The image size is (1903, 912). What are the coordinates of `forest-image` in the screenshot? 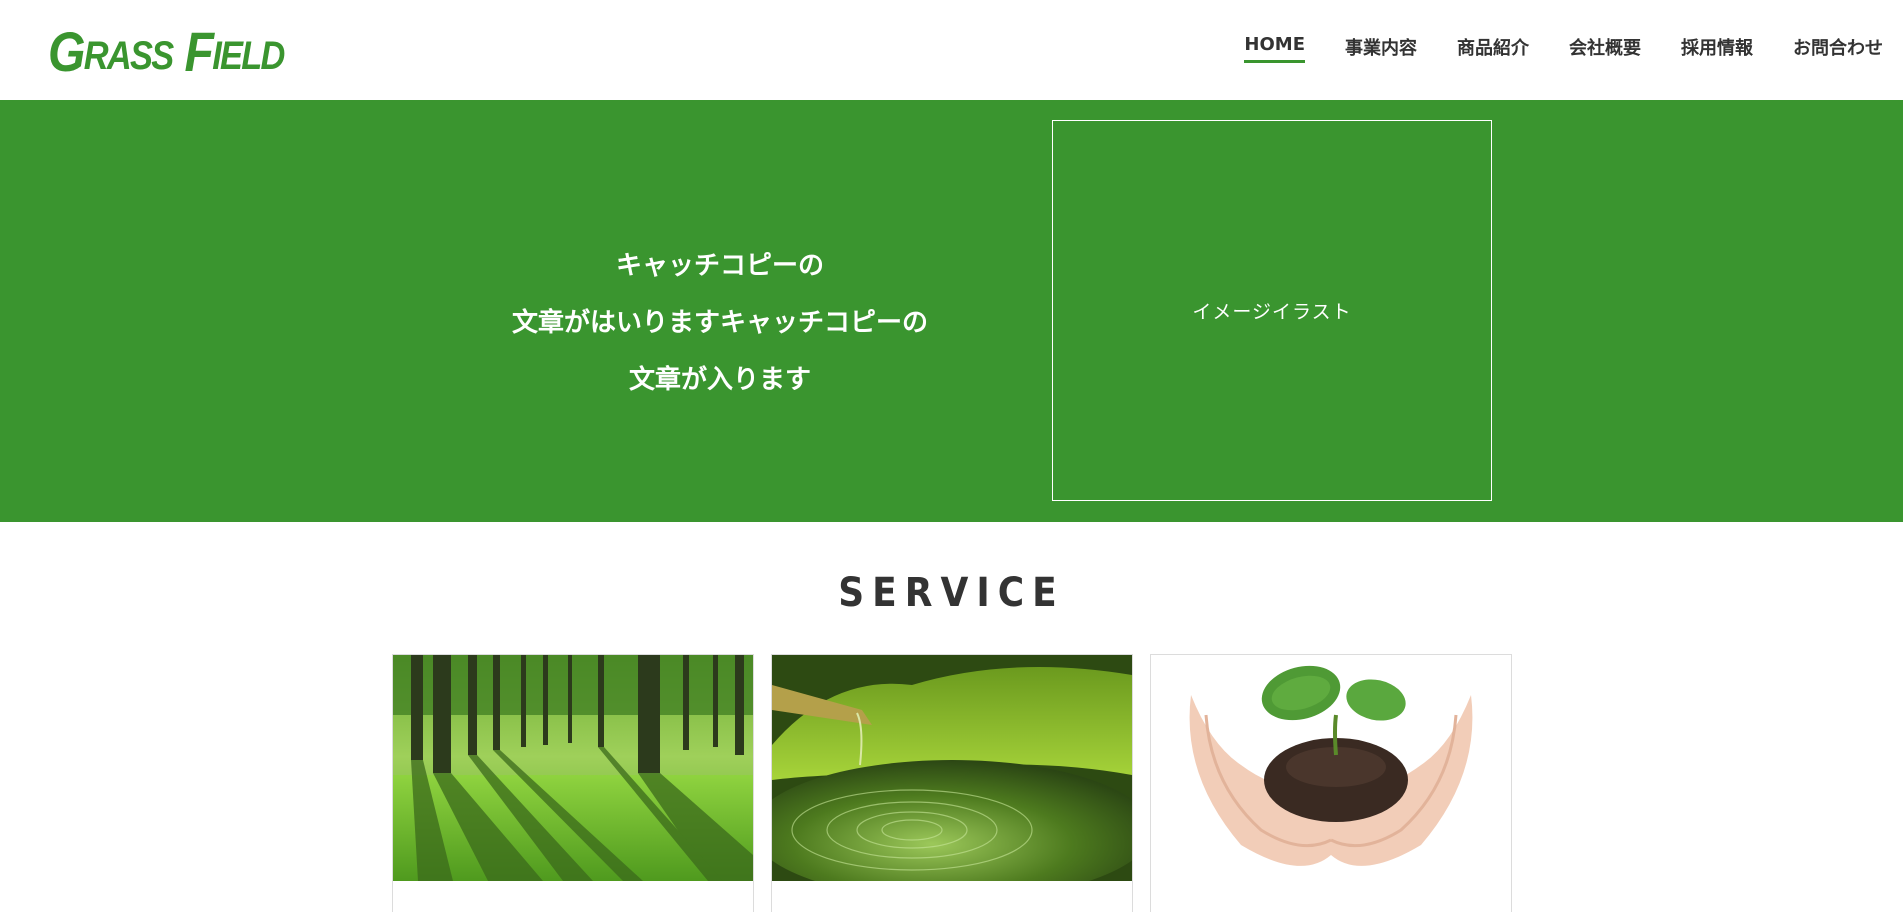 It's located at (573, 768).